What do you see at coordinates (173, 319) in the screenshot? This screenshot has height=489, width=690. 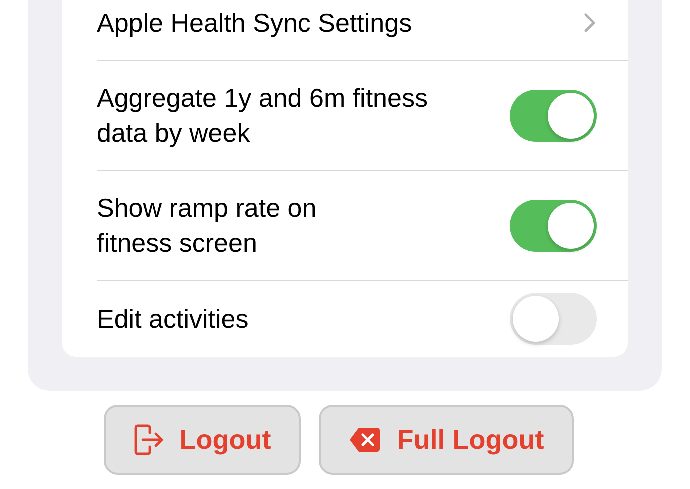 I see `setting-label: Edit activities` at bounding box center [173, 319].